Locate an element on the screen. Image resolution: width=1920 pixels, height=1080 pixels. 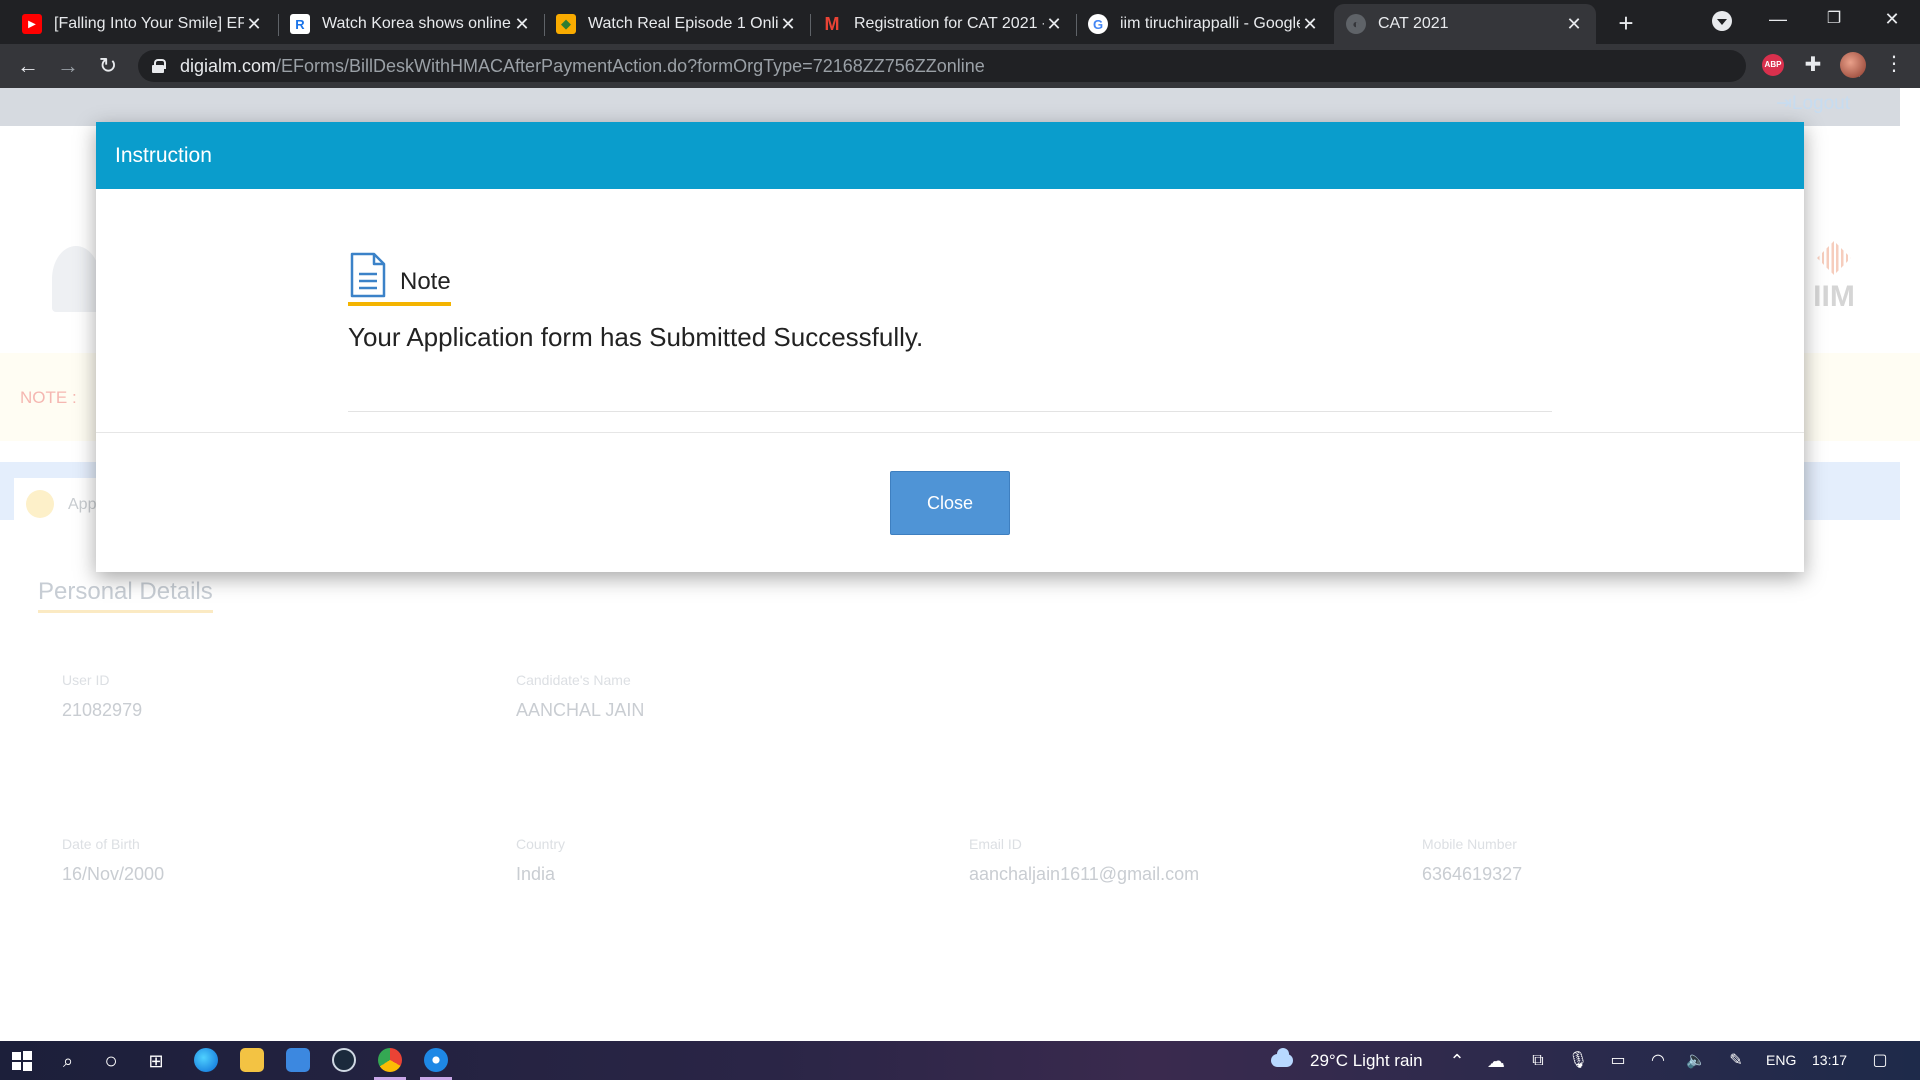
candidate-name-value: AANCHAL JAIN is located at coordinates (580, 710).